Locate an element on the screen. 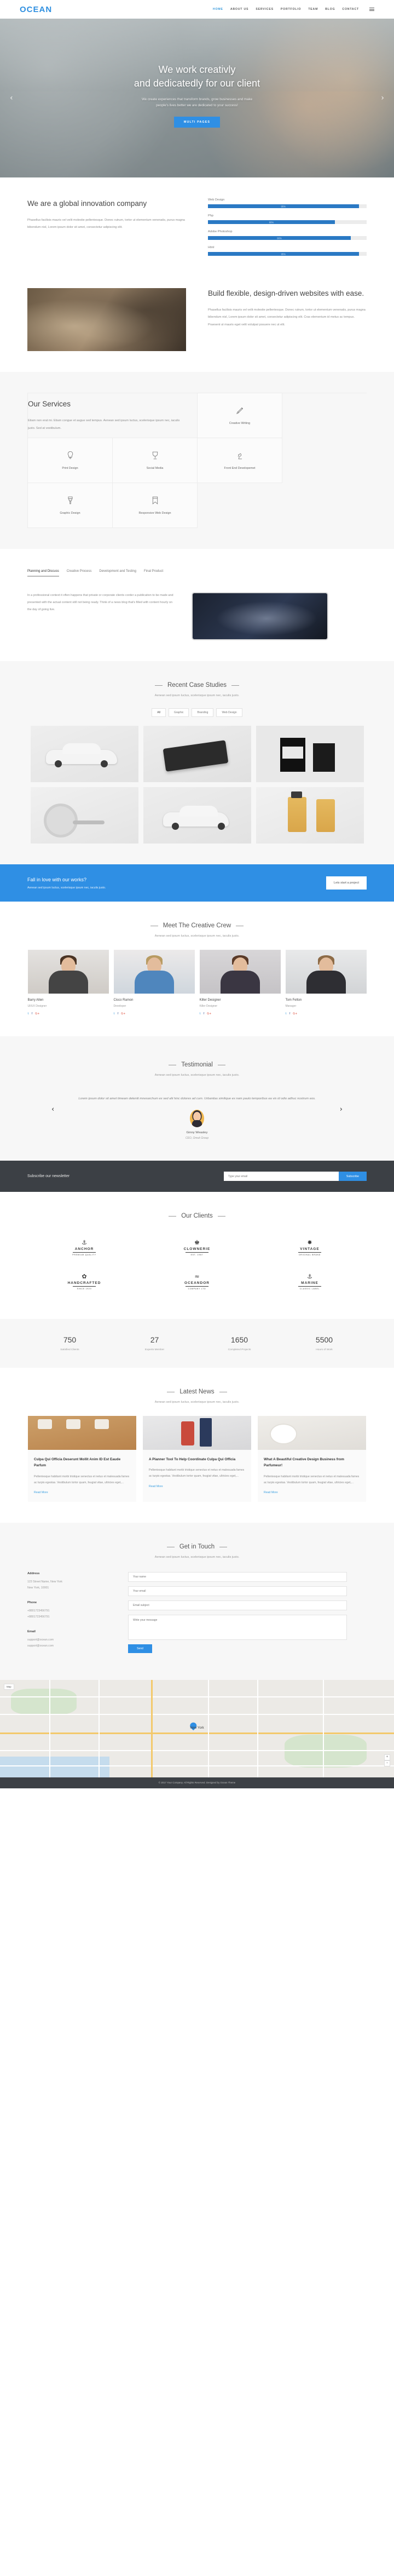 The width and height of the screenshot is (394, 2576). portfolio-item-black-wallet is located at coordinates (197, 754).